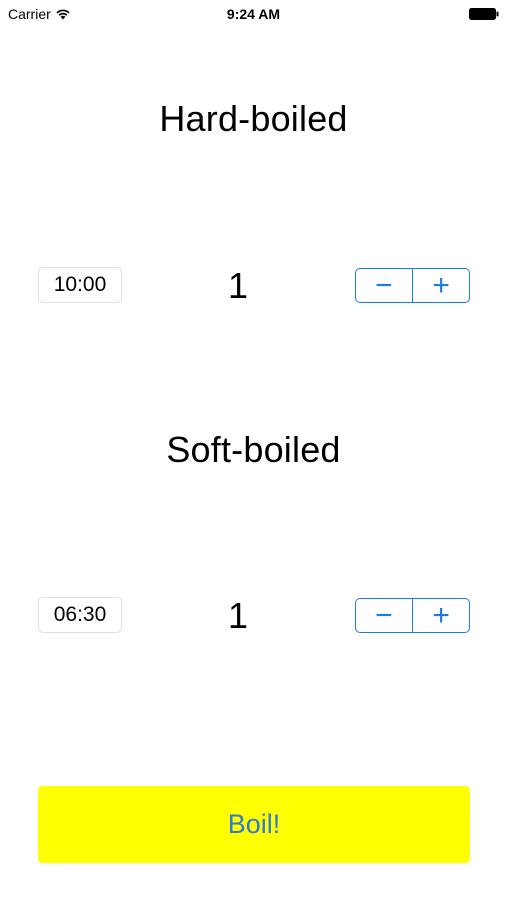 The image size is (507, 900). What do you see at coordinates (441, 285) in the screenshot?
I see `increment-button-hard-boiled: +` at bounding box center [441, 285].